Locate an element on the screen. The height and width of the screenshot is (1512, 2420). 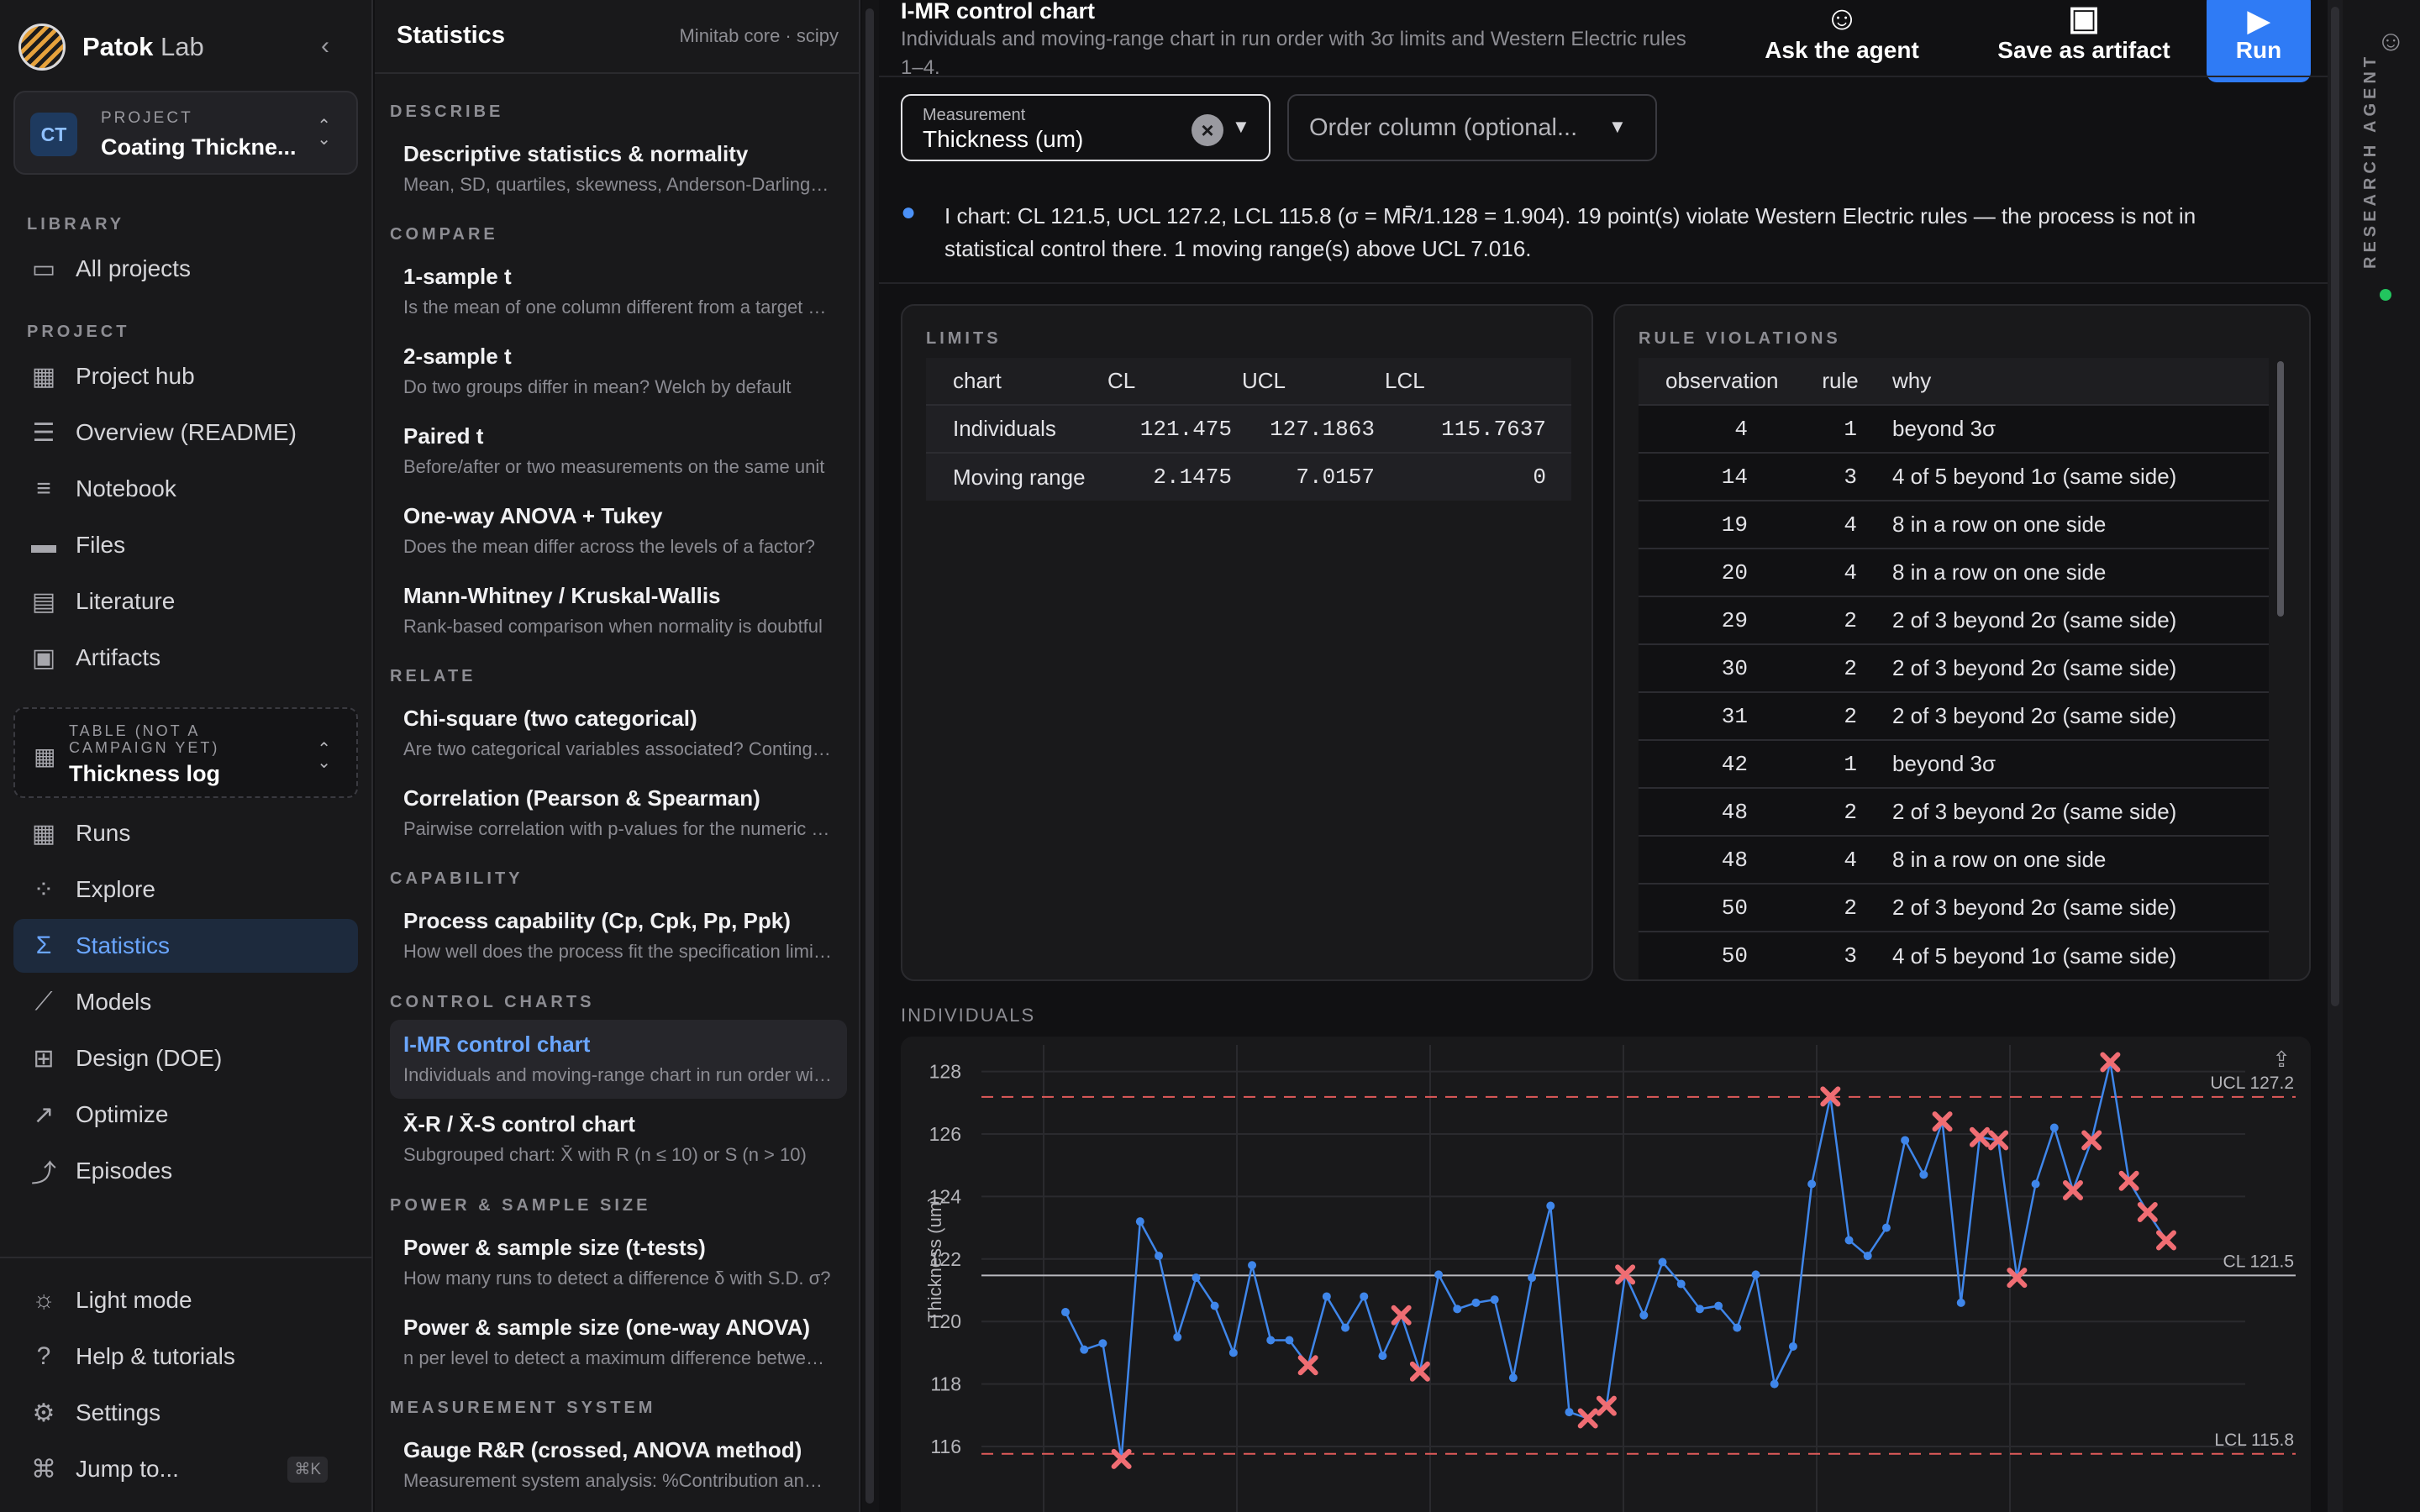
nav-light-mode: ☼ Light mode is located at coordinates (185, 1300).